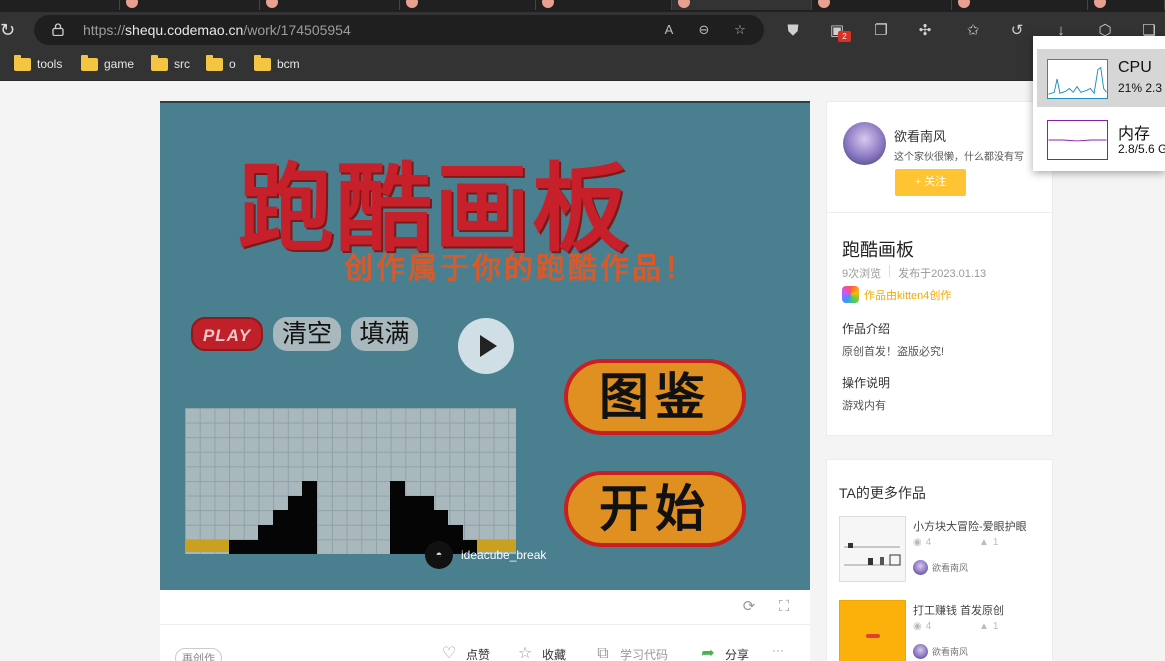  I want to click on bookmark-folder: game, so click(107, 63).